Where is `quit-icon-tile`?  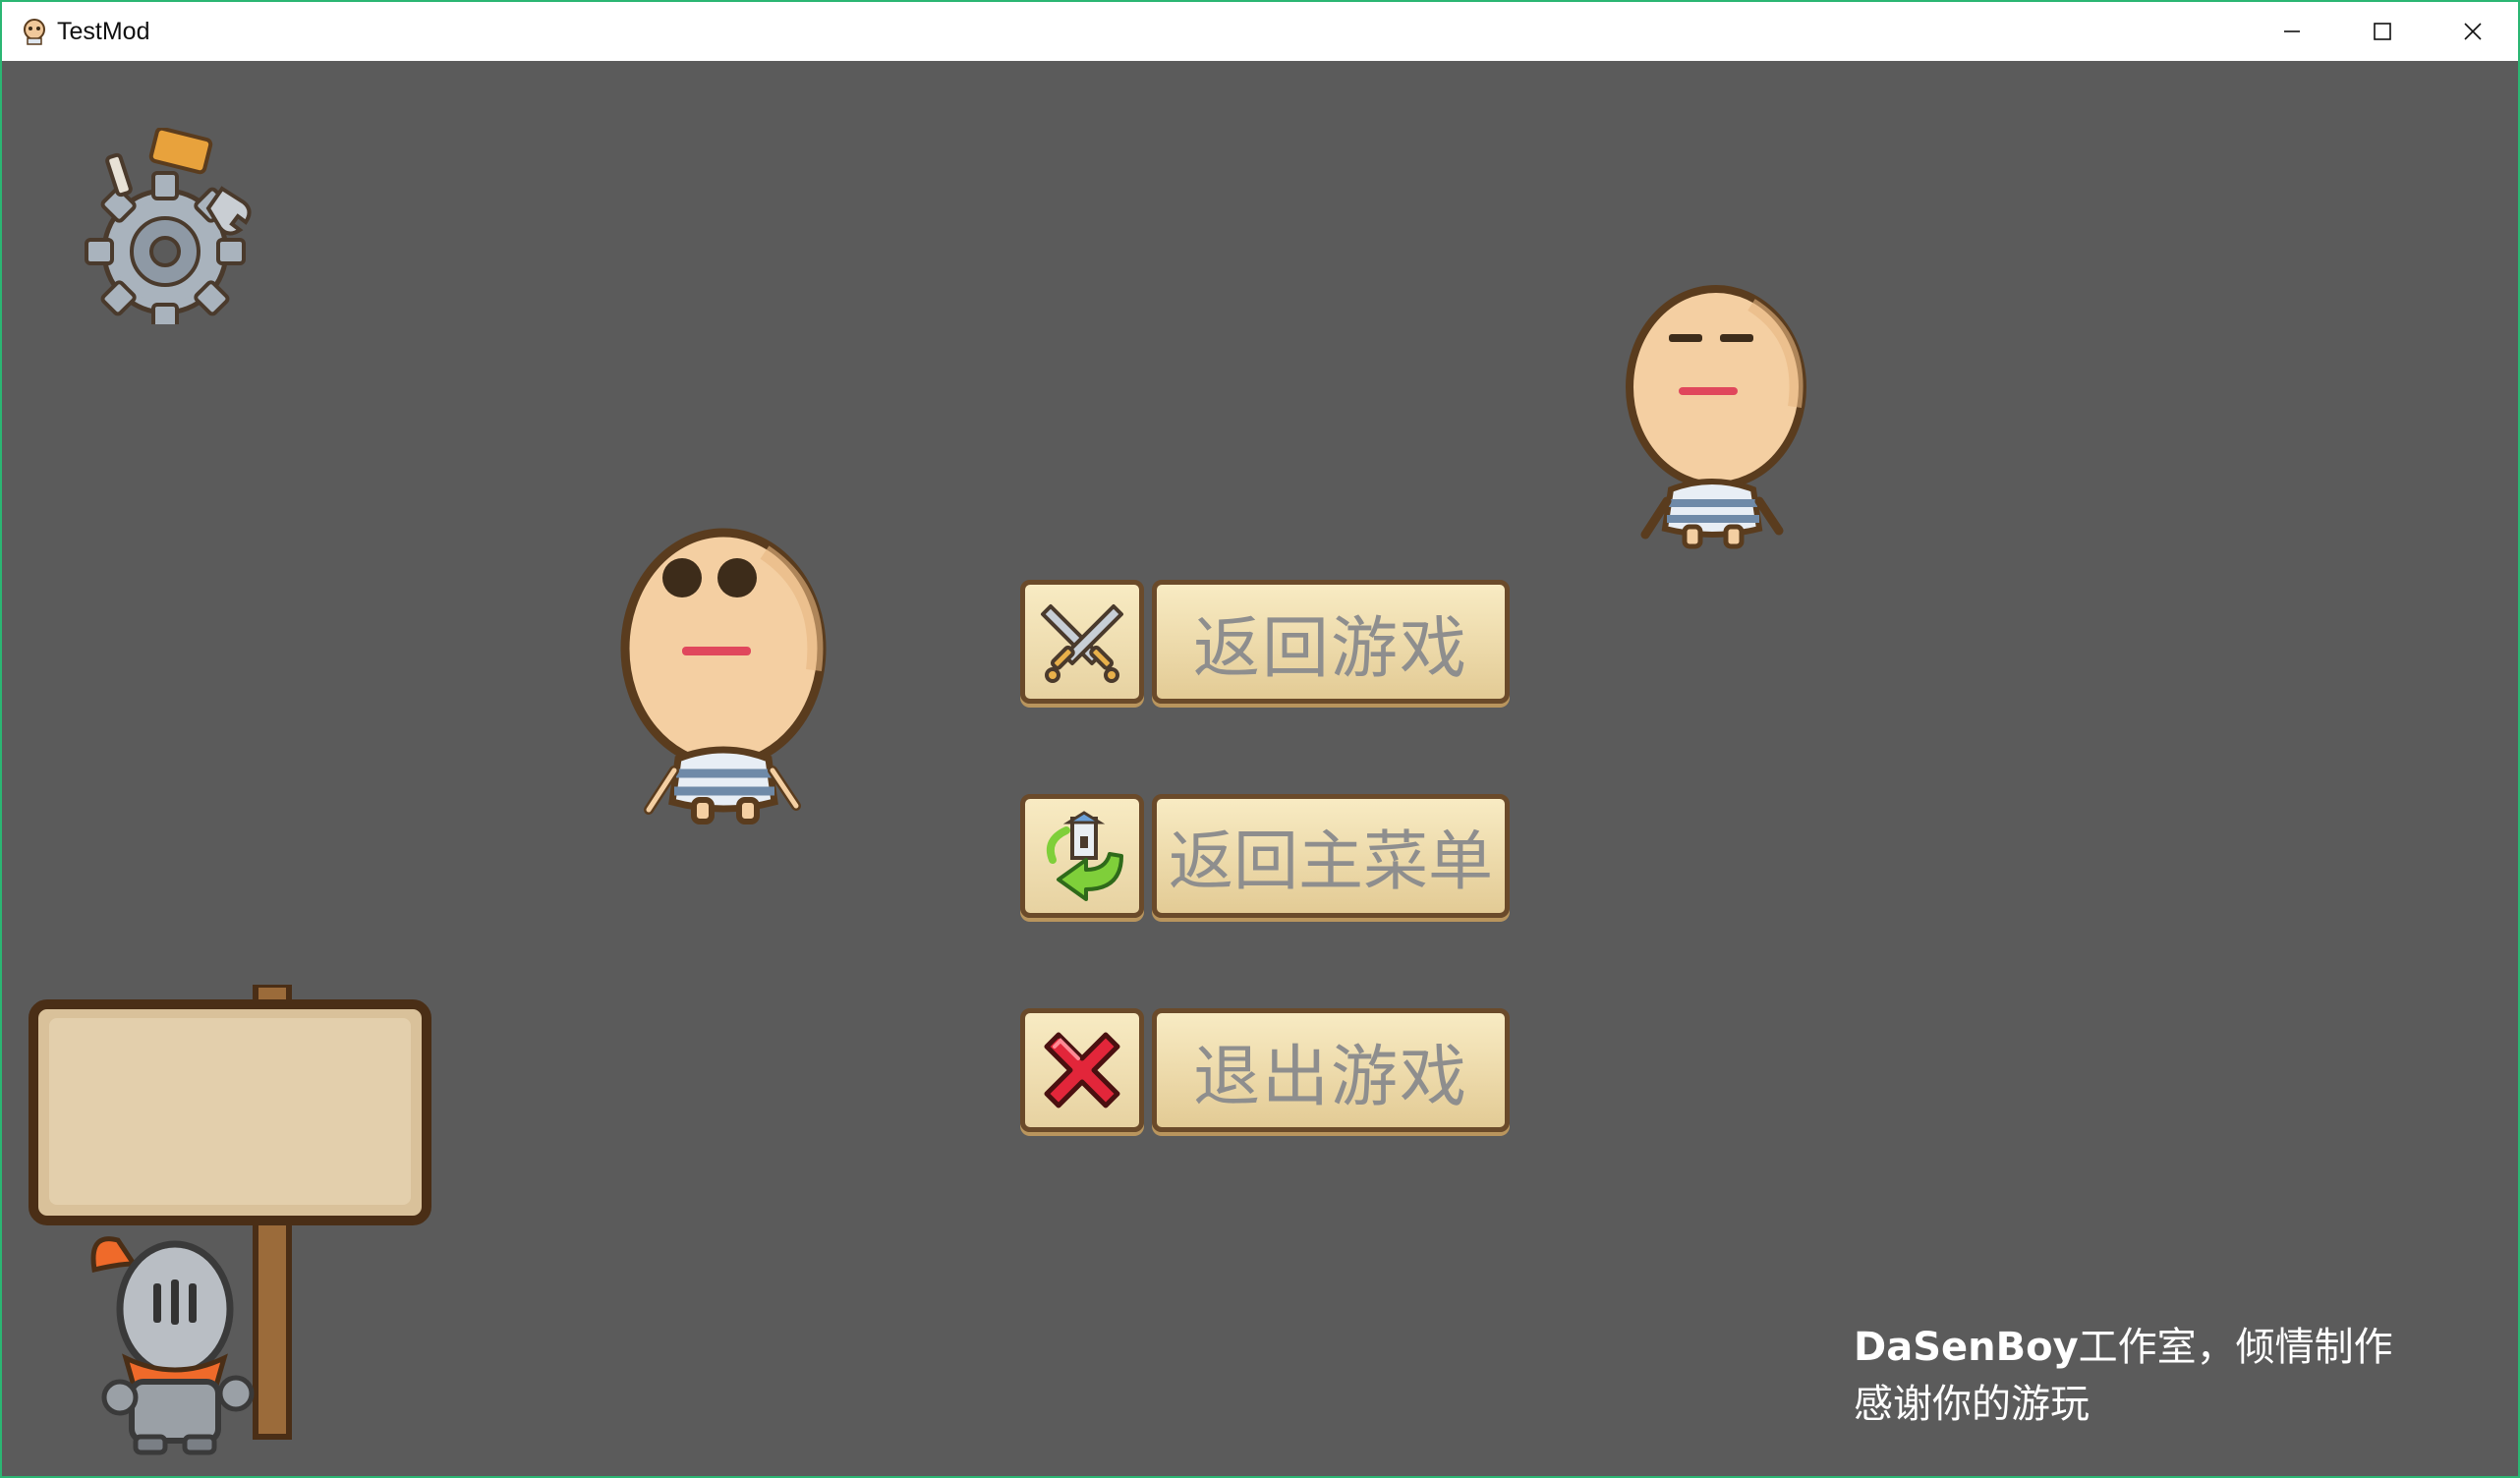 quit-icon-tile is located at coordinates (1082, 1070).